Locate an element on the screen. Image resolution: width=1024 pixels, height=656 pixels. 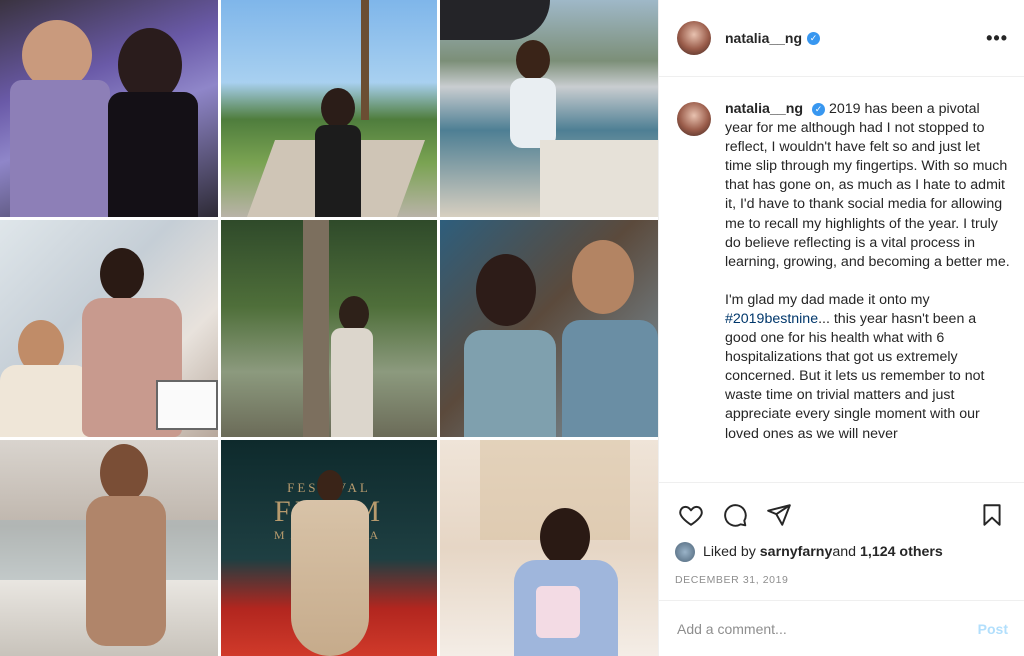
post-date: DECEMBER 31, 2019 is located at coordinates (841, 580).